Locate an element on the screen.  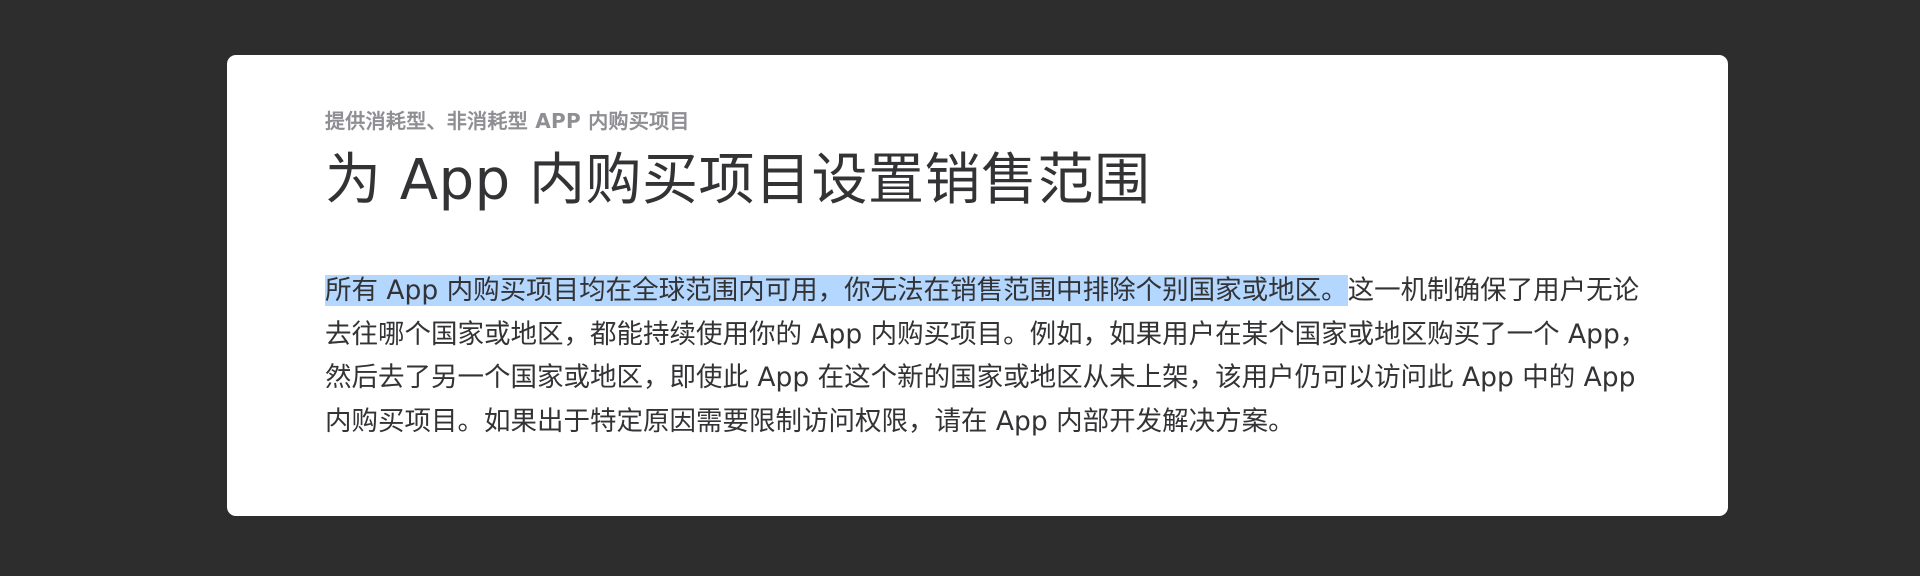
page-title: 为 App 内购买项目设置销售范围 is located at coordinates (738, 180).